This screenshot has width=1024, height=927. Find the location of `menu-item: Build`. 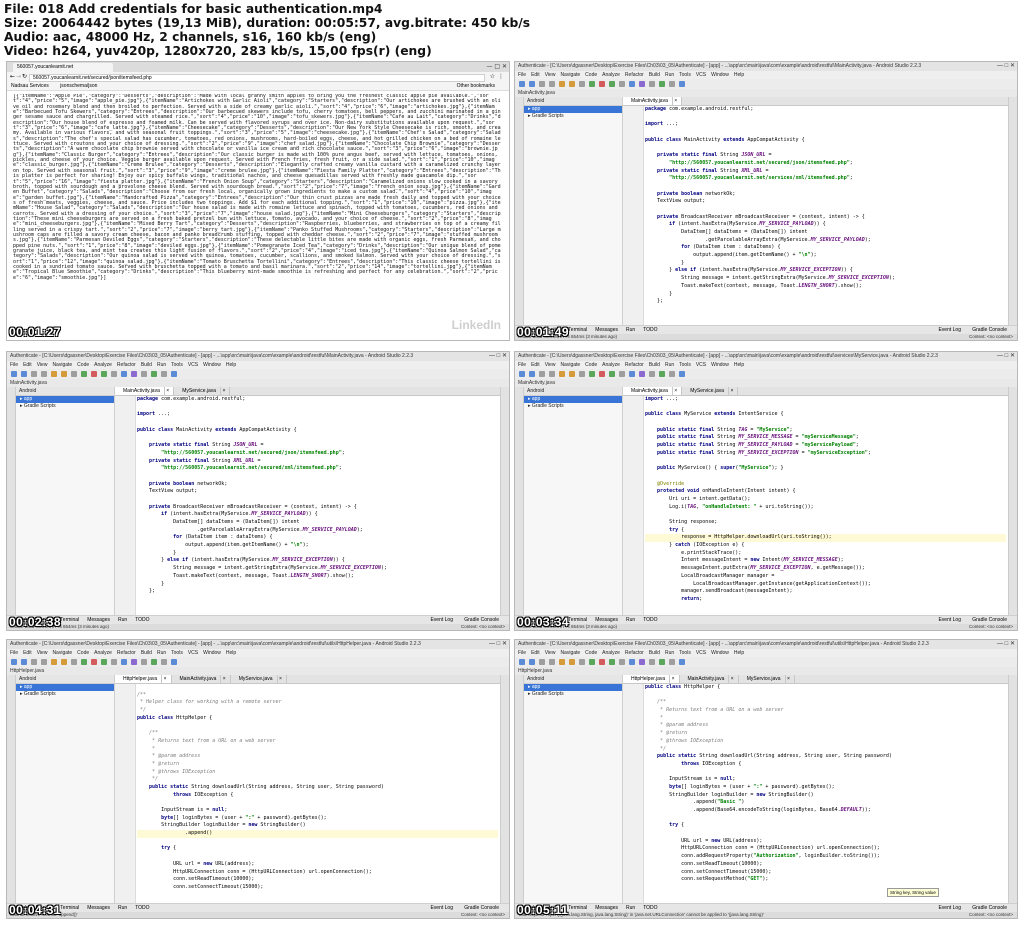

menu-item: Build is located at coordinates (654, 653).